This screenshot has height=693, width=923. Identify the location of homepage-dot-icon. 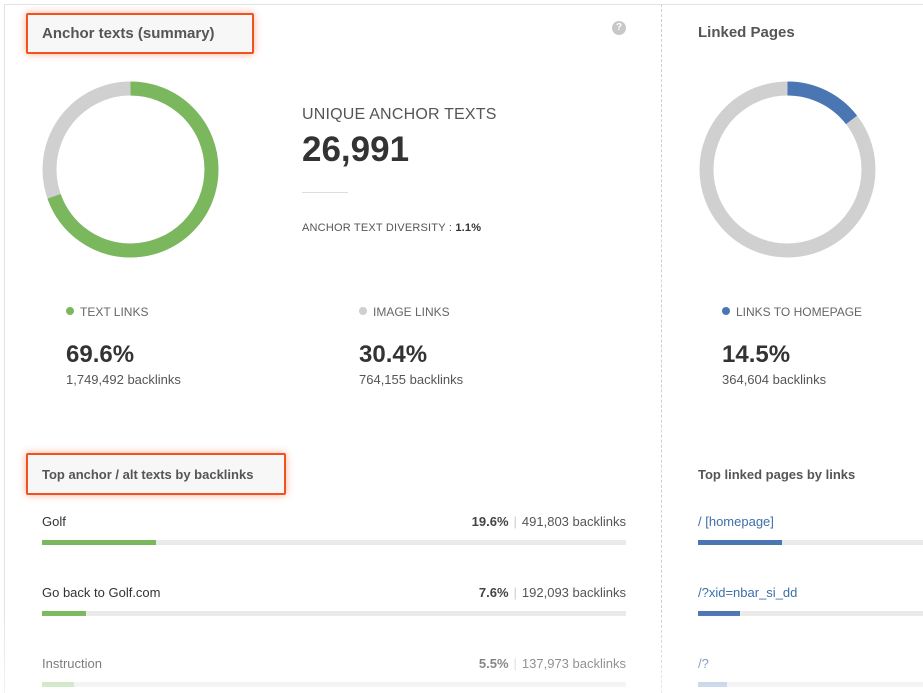
(726, 311).